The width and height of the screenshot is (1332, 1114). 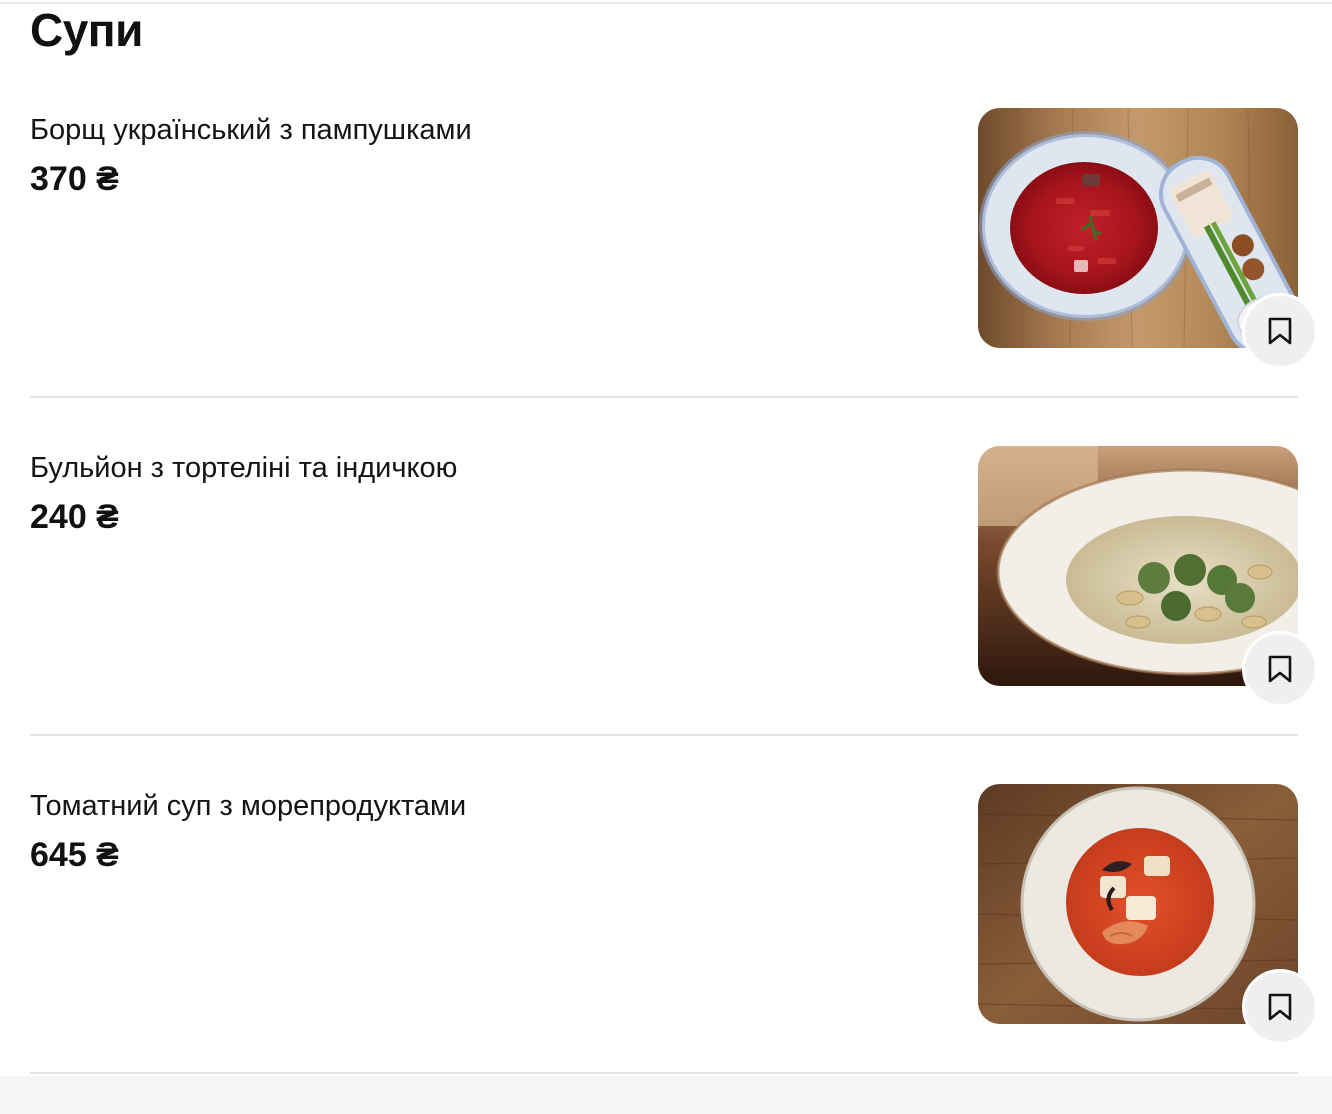 I want to click on item-price: 240 ₴, so click(x=74, y=517).